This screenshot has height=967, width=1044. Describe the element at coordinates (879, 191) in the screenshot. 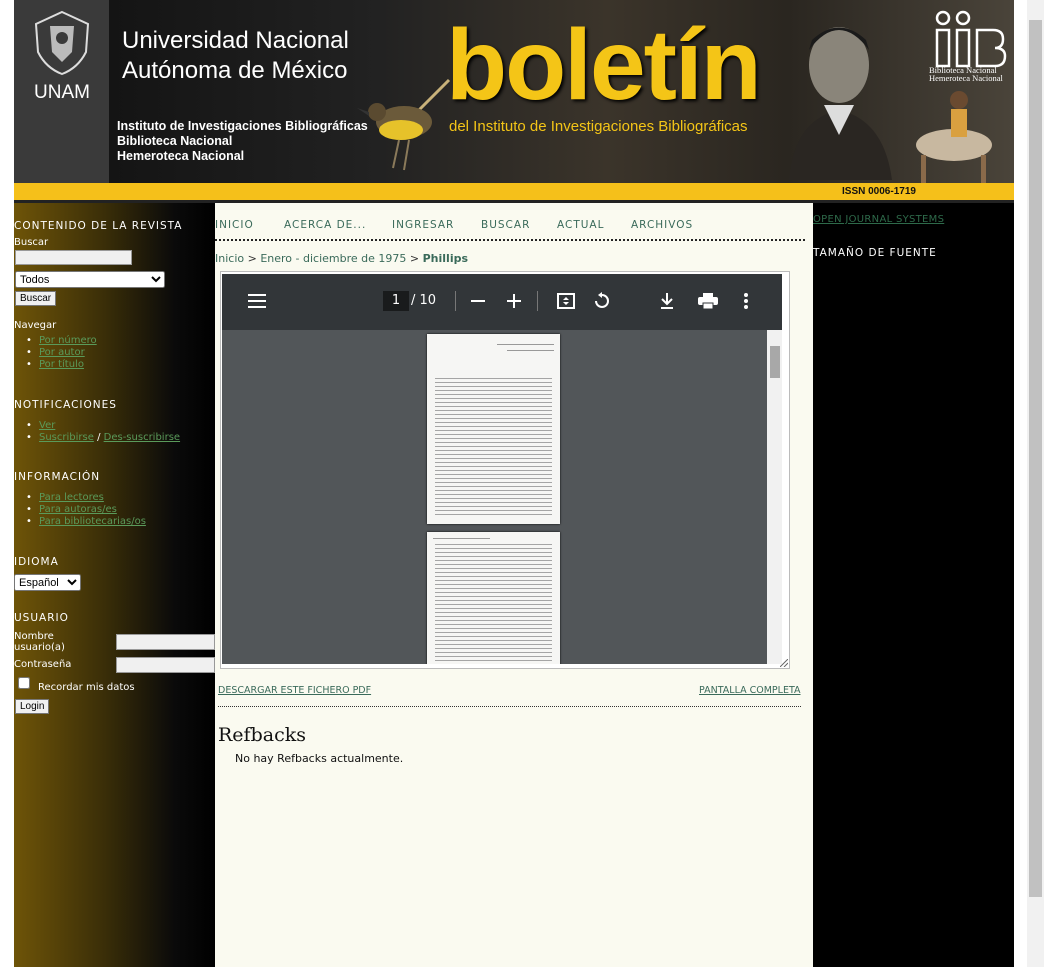

I see `issn-label: ISSN 0006-1719` at that location.